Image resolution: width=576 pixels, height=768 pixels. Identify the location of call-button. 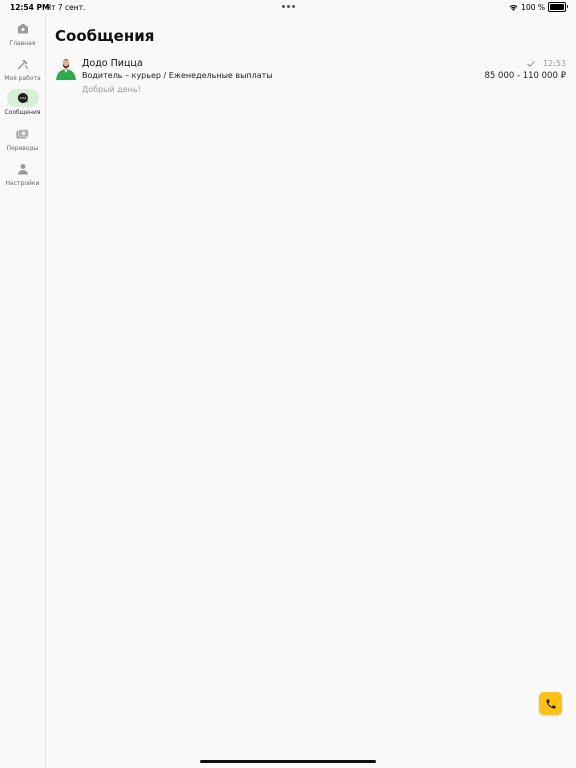
(550, 703).